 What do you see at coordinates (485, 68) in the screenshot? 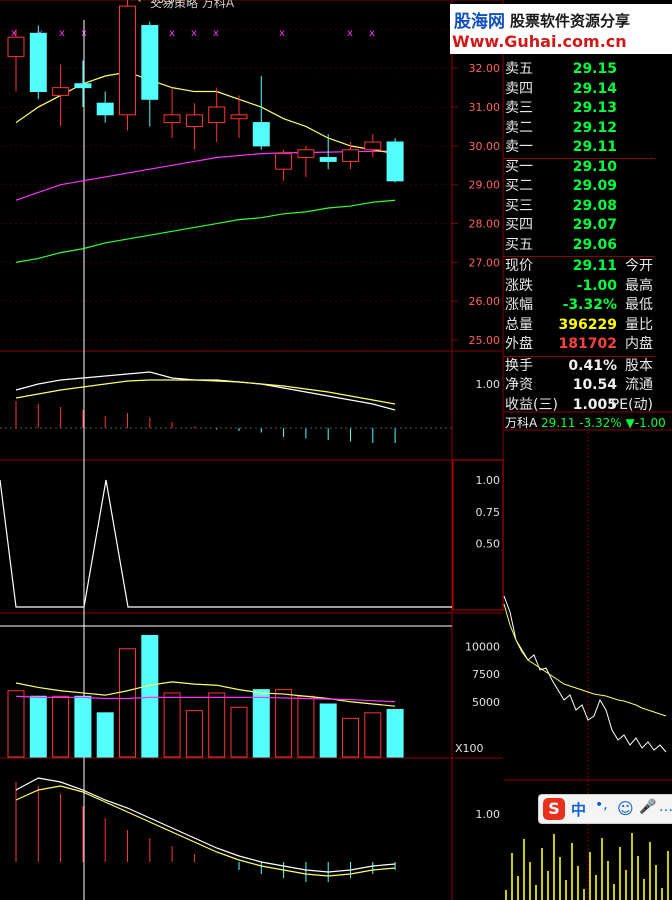
I see `price-axis-label: 32.00` at bounding box center [485, 68].